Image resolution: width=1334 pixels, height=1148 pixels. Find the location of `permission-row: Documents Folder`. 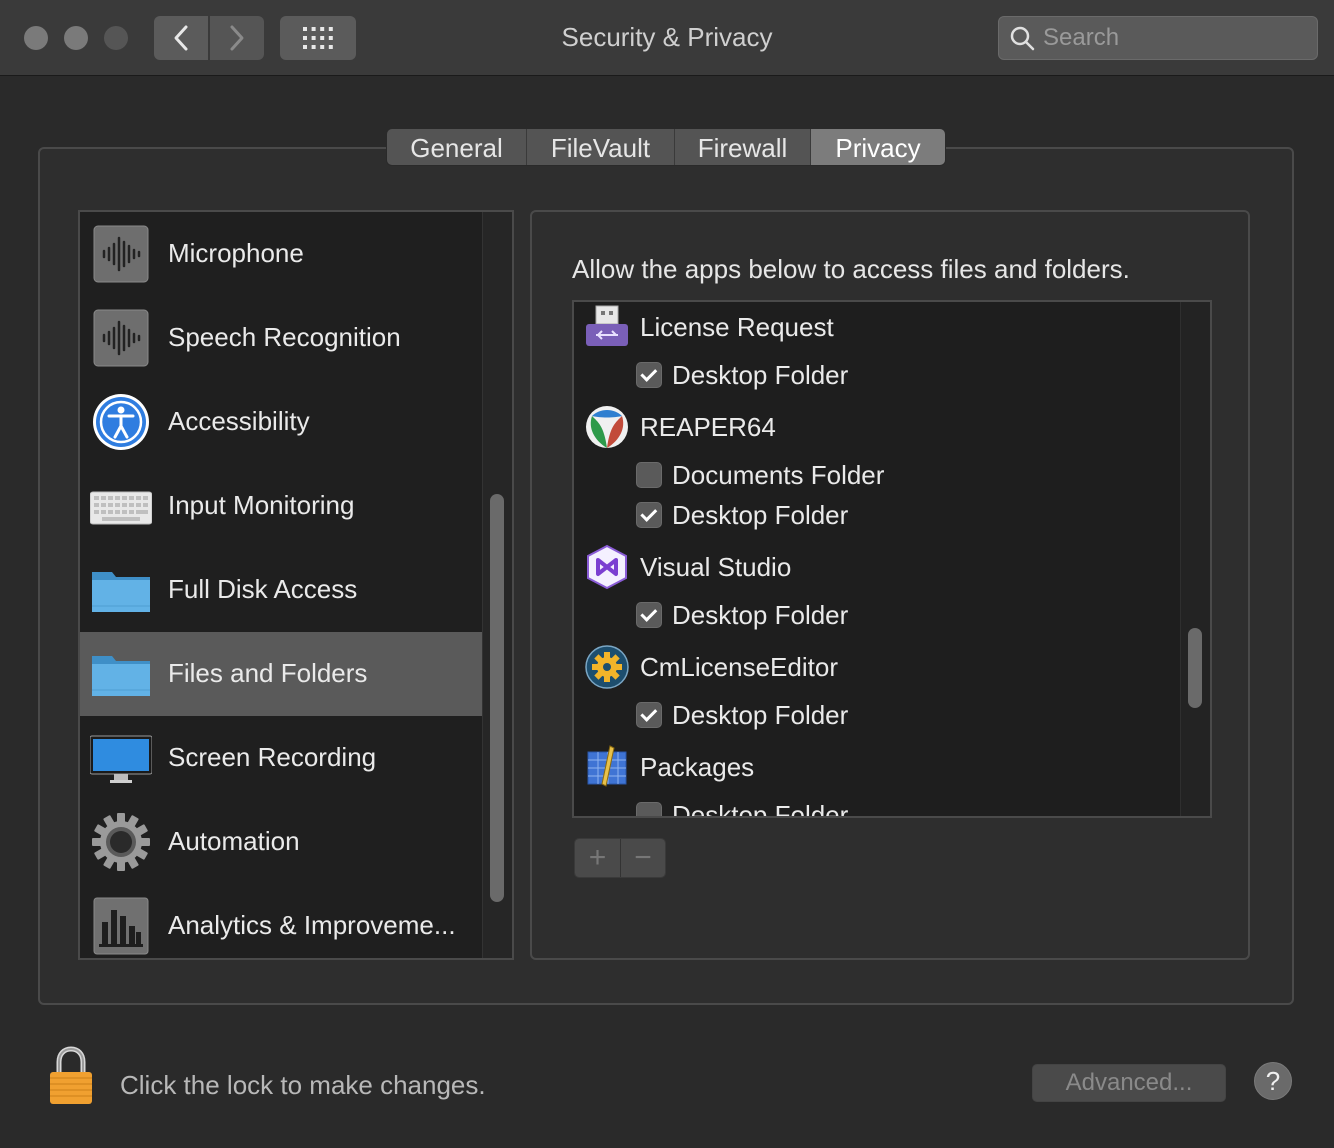

permission-row: Documents Folder is located at coordinates (874, 476).